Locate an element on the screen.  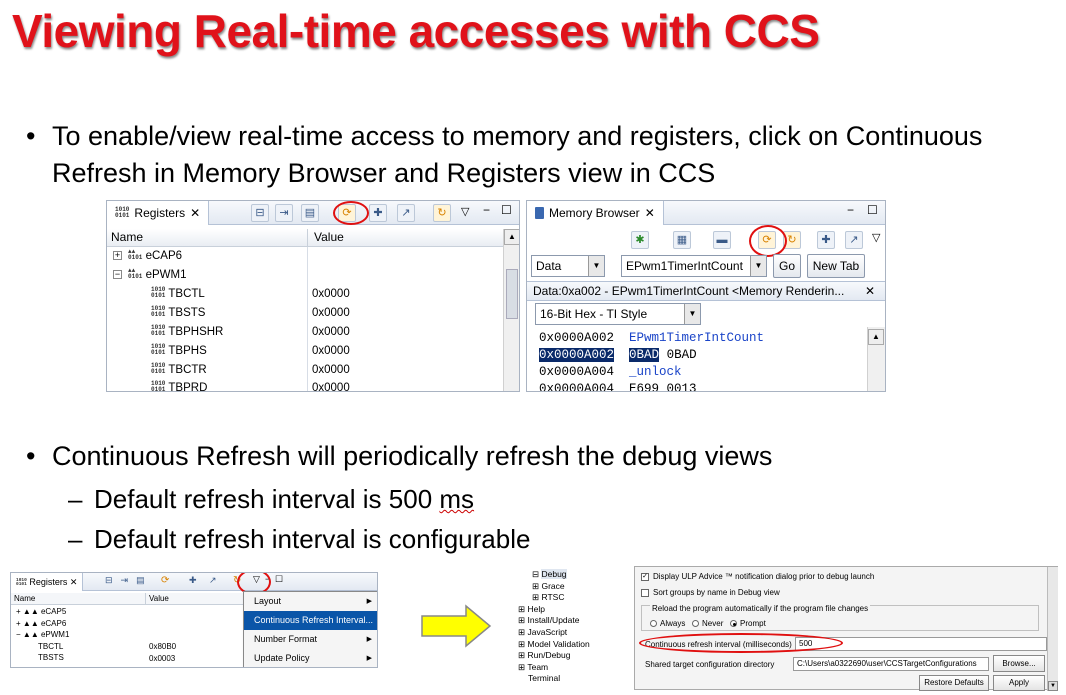
tree-row: + ▲▲ 0101 eCAP6 is located at coordinates (147, 256).